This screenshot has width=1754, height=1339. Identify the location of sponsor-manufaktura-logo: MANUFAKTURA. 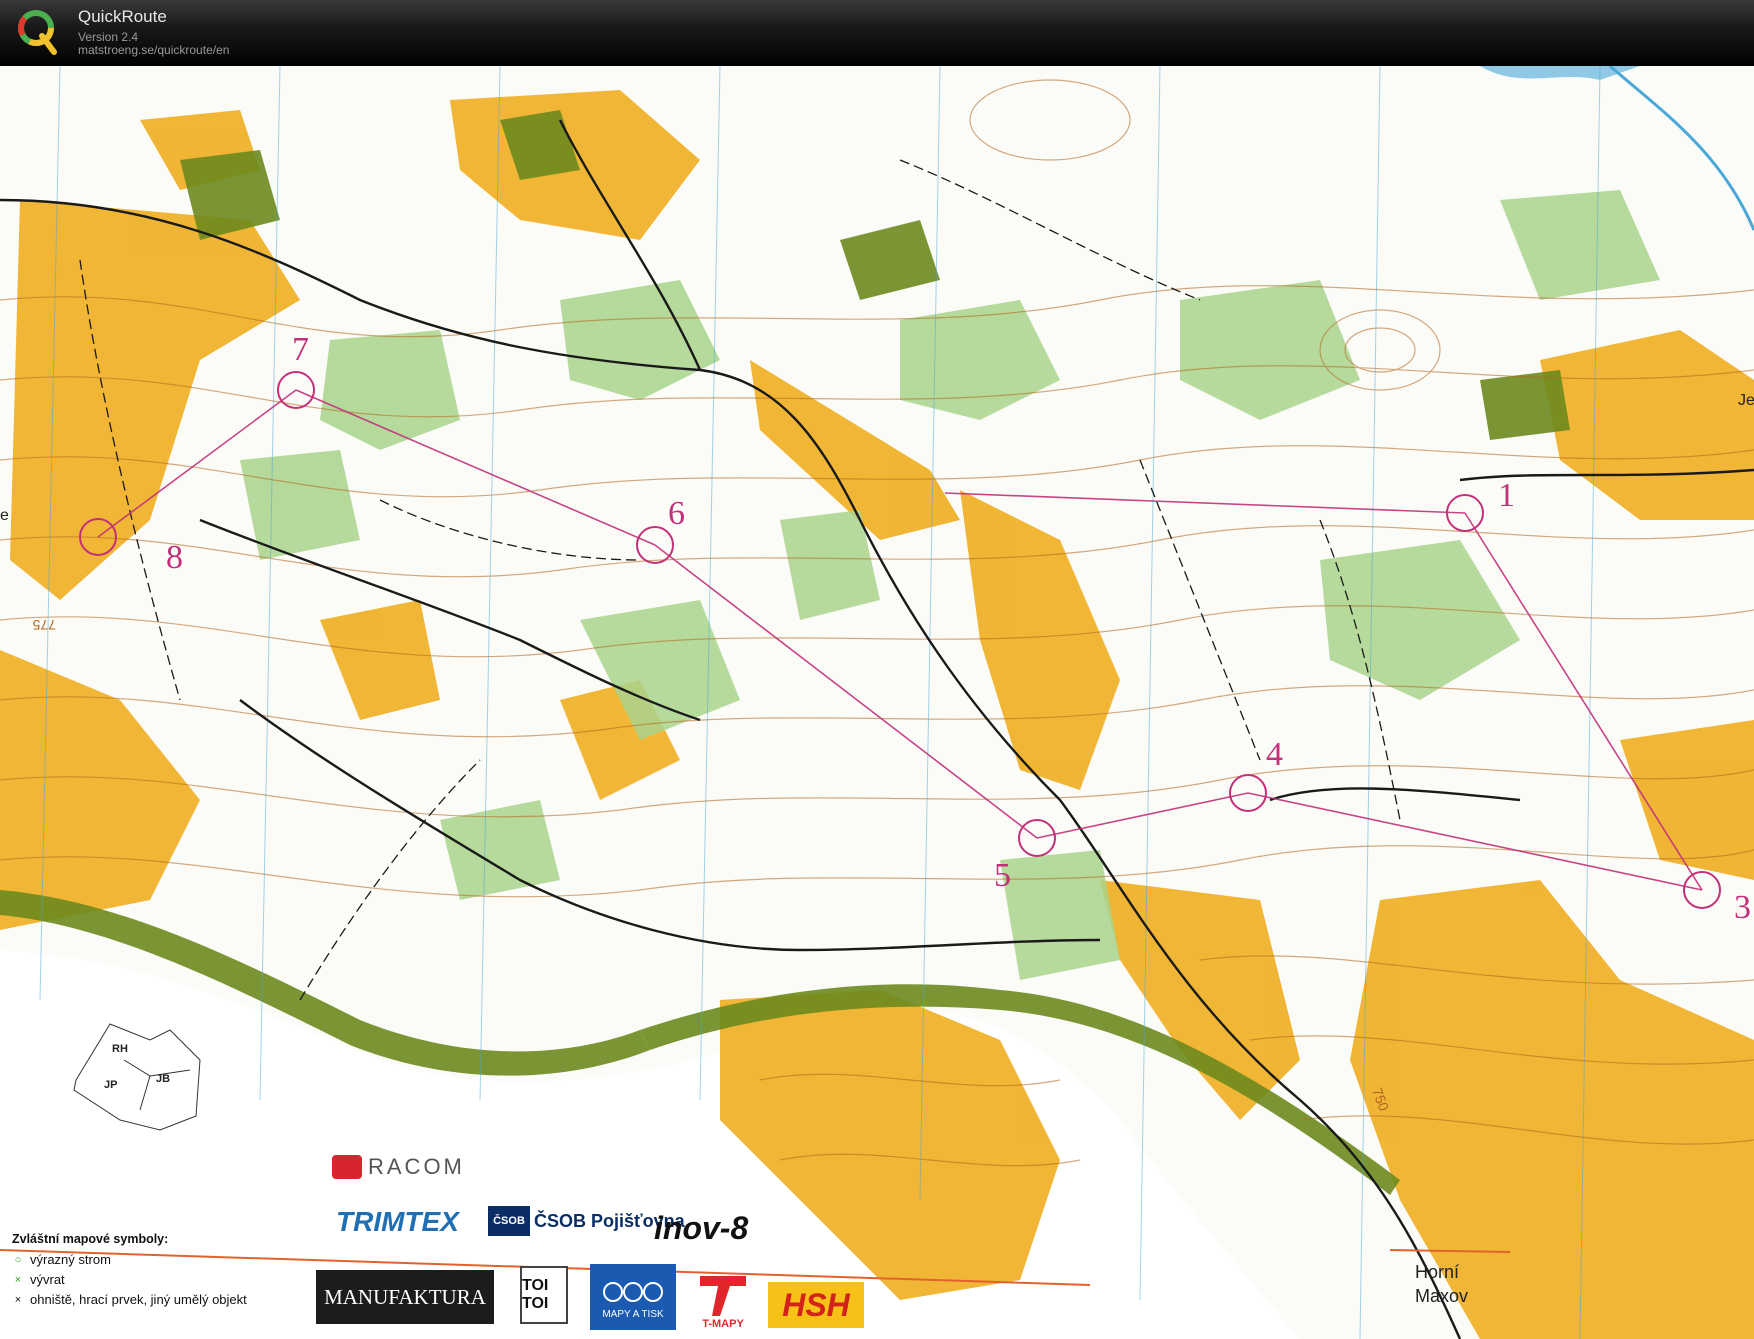
(405, 1297).